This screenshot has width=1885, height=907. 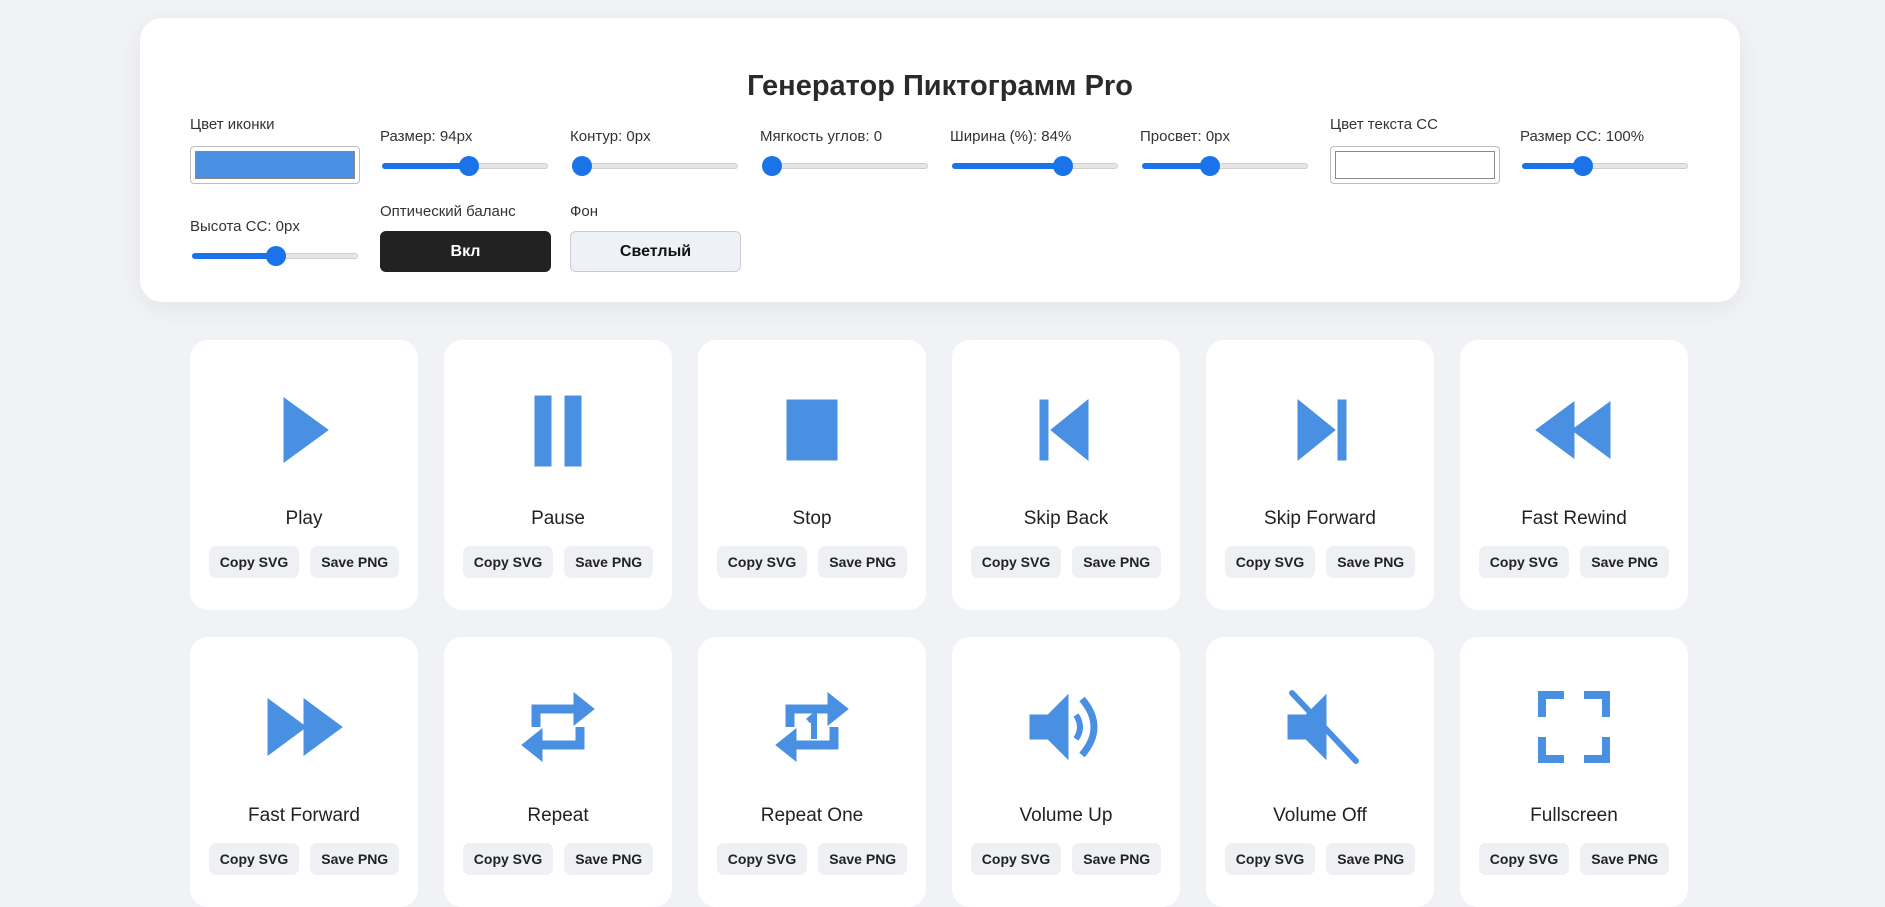 I want to click on stroke-control: Контур: 0px, so click(x=655, y=152).